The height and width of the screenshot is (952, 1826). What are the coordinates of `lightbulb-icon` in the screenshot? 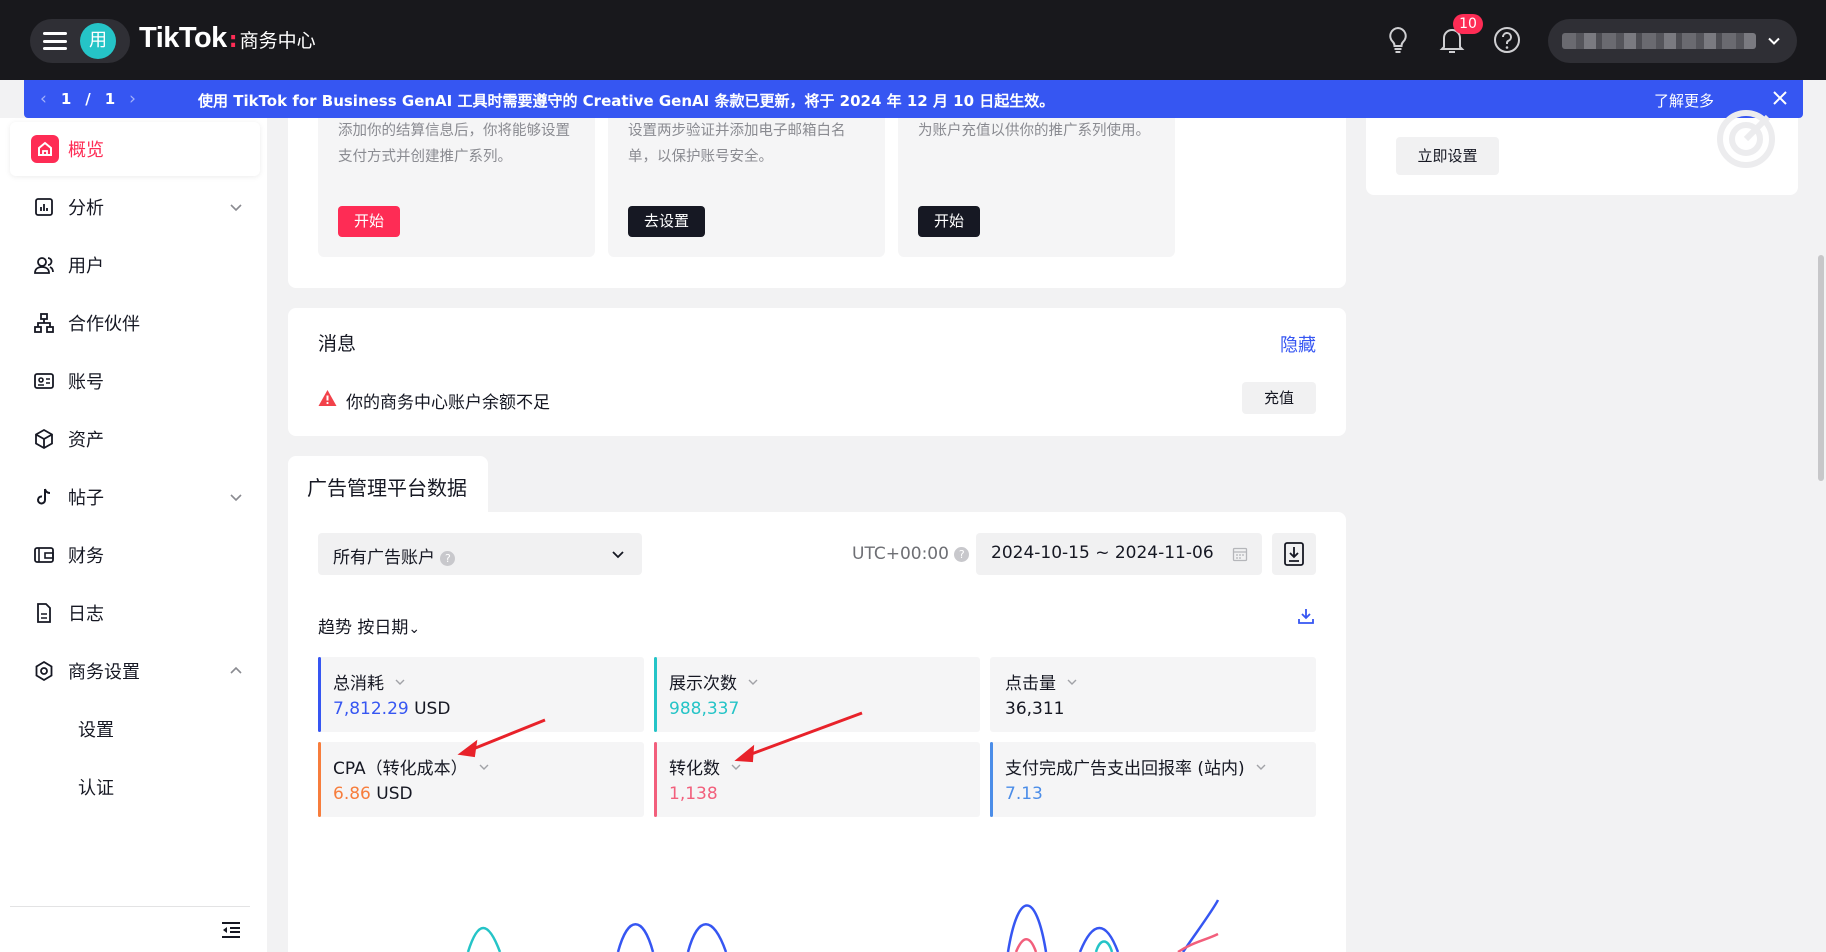 It's located at (1398, 40).